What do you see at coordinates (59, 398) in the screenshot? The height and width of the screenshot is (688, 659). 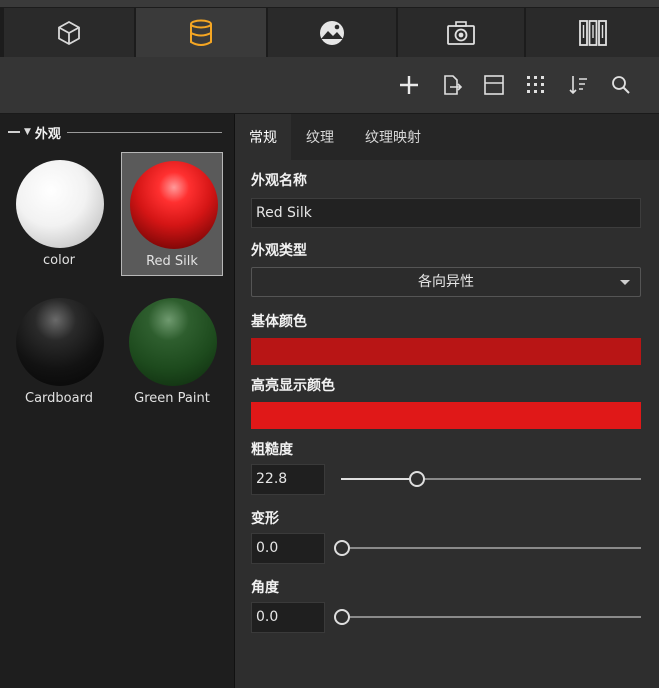 I see `swatch-label: Cardboard` at bounding box center [59, 398].